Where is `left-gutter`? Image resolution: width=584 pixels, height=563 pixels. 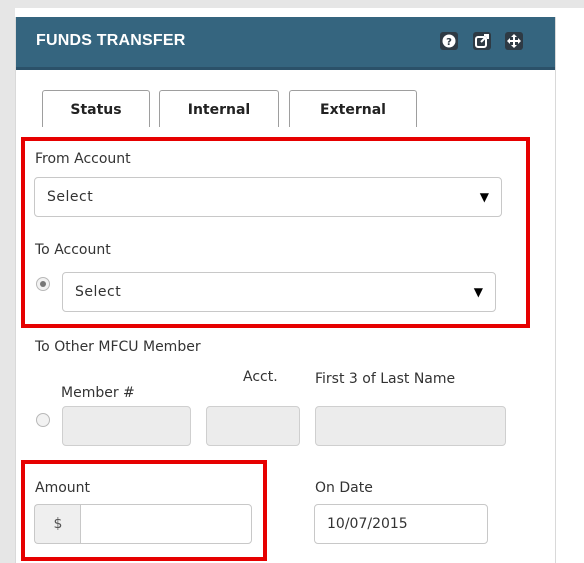
left-gutter is located at coordinates (7, 281).